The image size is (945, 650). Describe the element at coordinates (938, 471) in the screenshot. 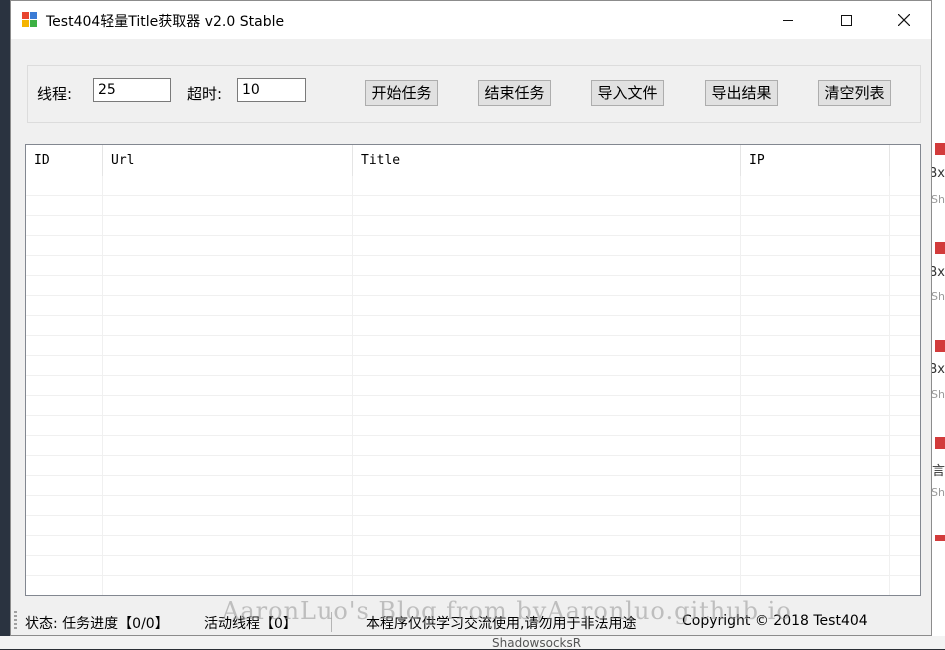

I see `background-text: 言` at that location.